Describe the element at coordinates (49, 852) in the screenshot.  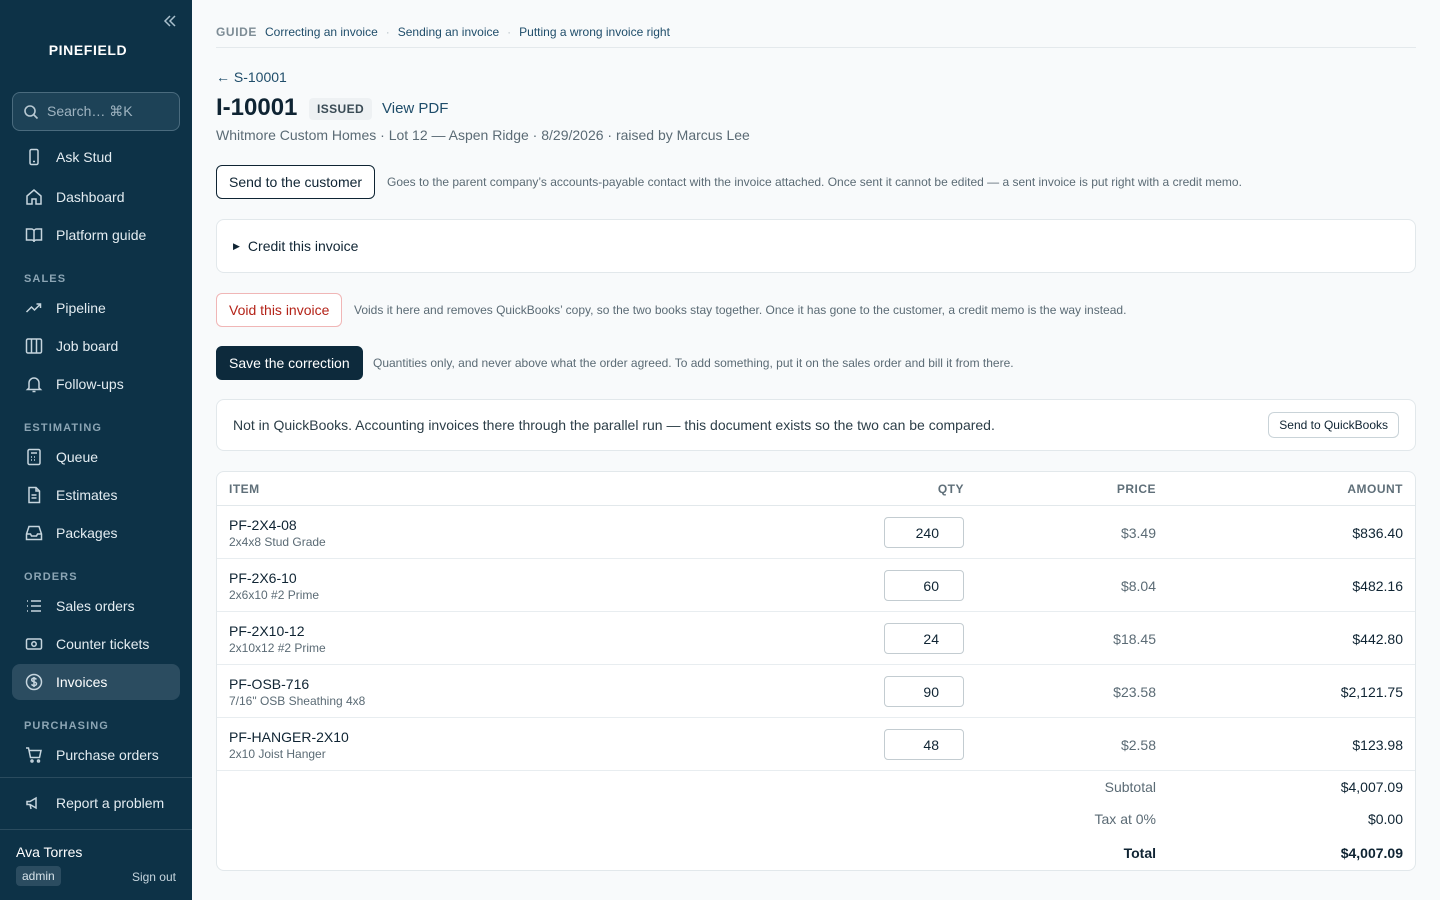
I see `user-name: Ava Torres` at that location.